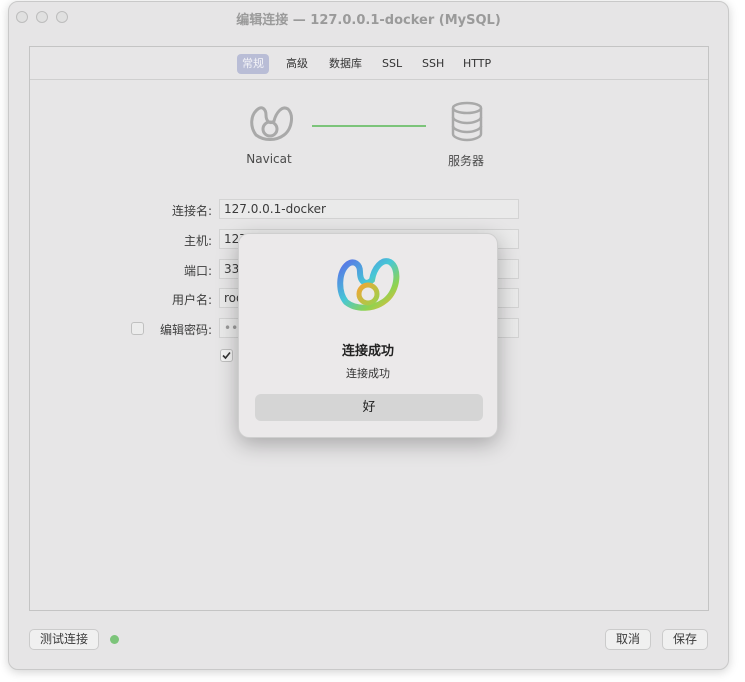 The height and width of the screenshot is (682, 745). I want to click on connection-status-indicator, so click(114, 639).